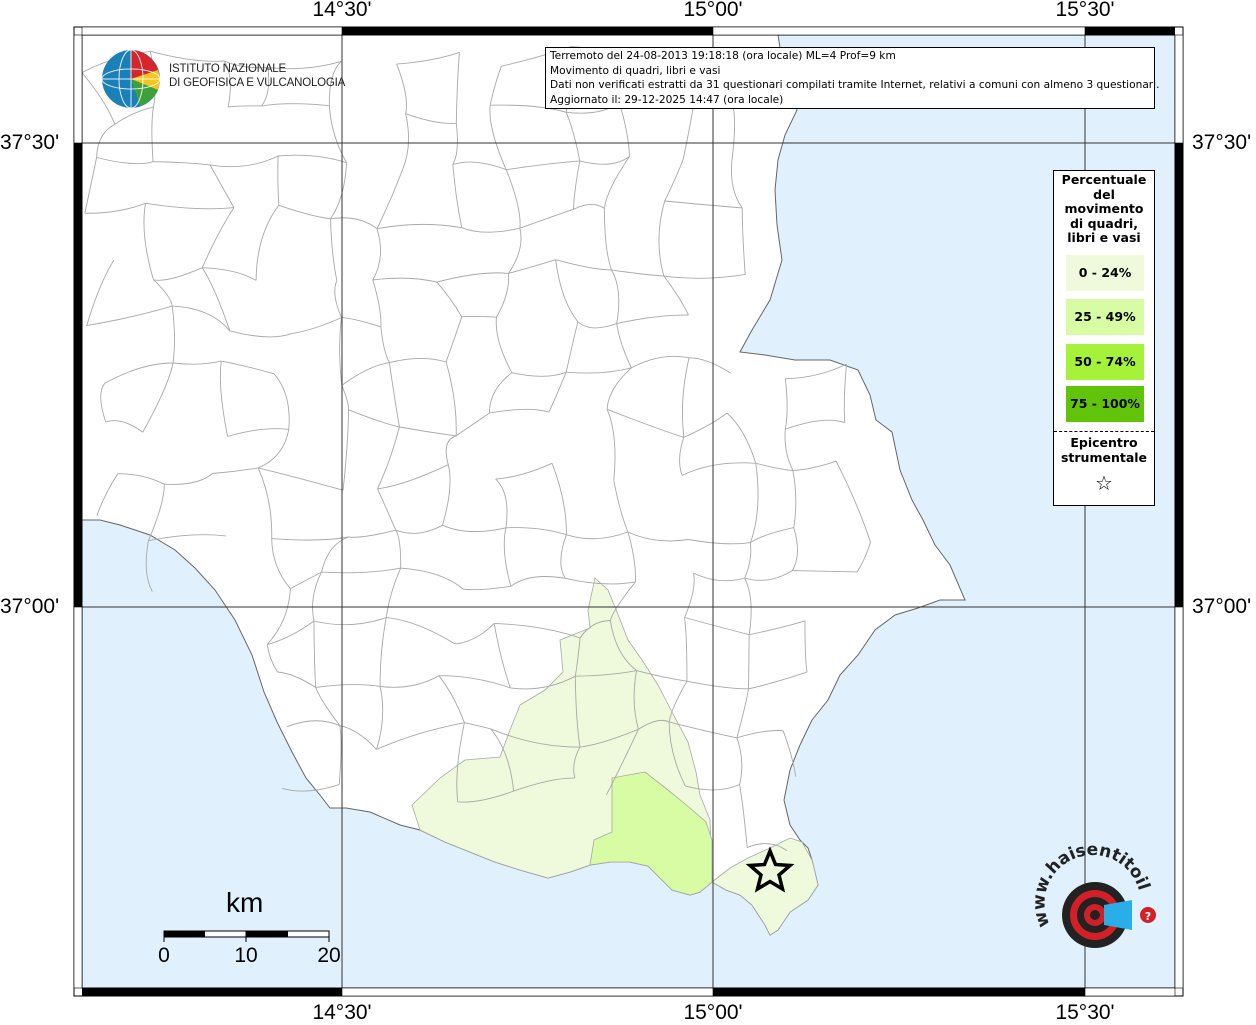  Describe the element at coordinates (257, 83) in the screenshot. I see `logo-line-2: DI GEOFISICA E VULCANOLOGIA` at that location.